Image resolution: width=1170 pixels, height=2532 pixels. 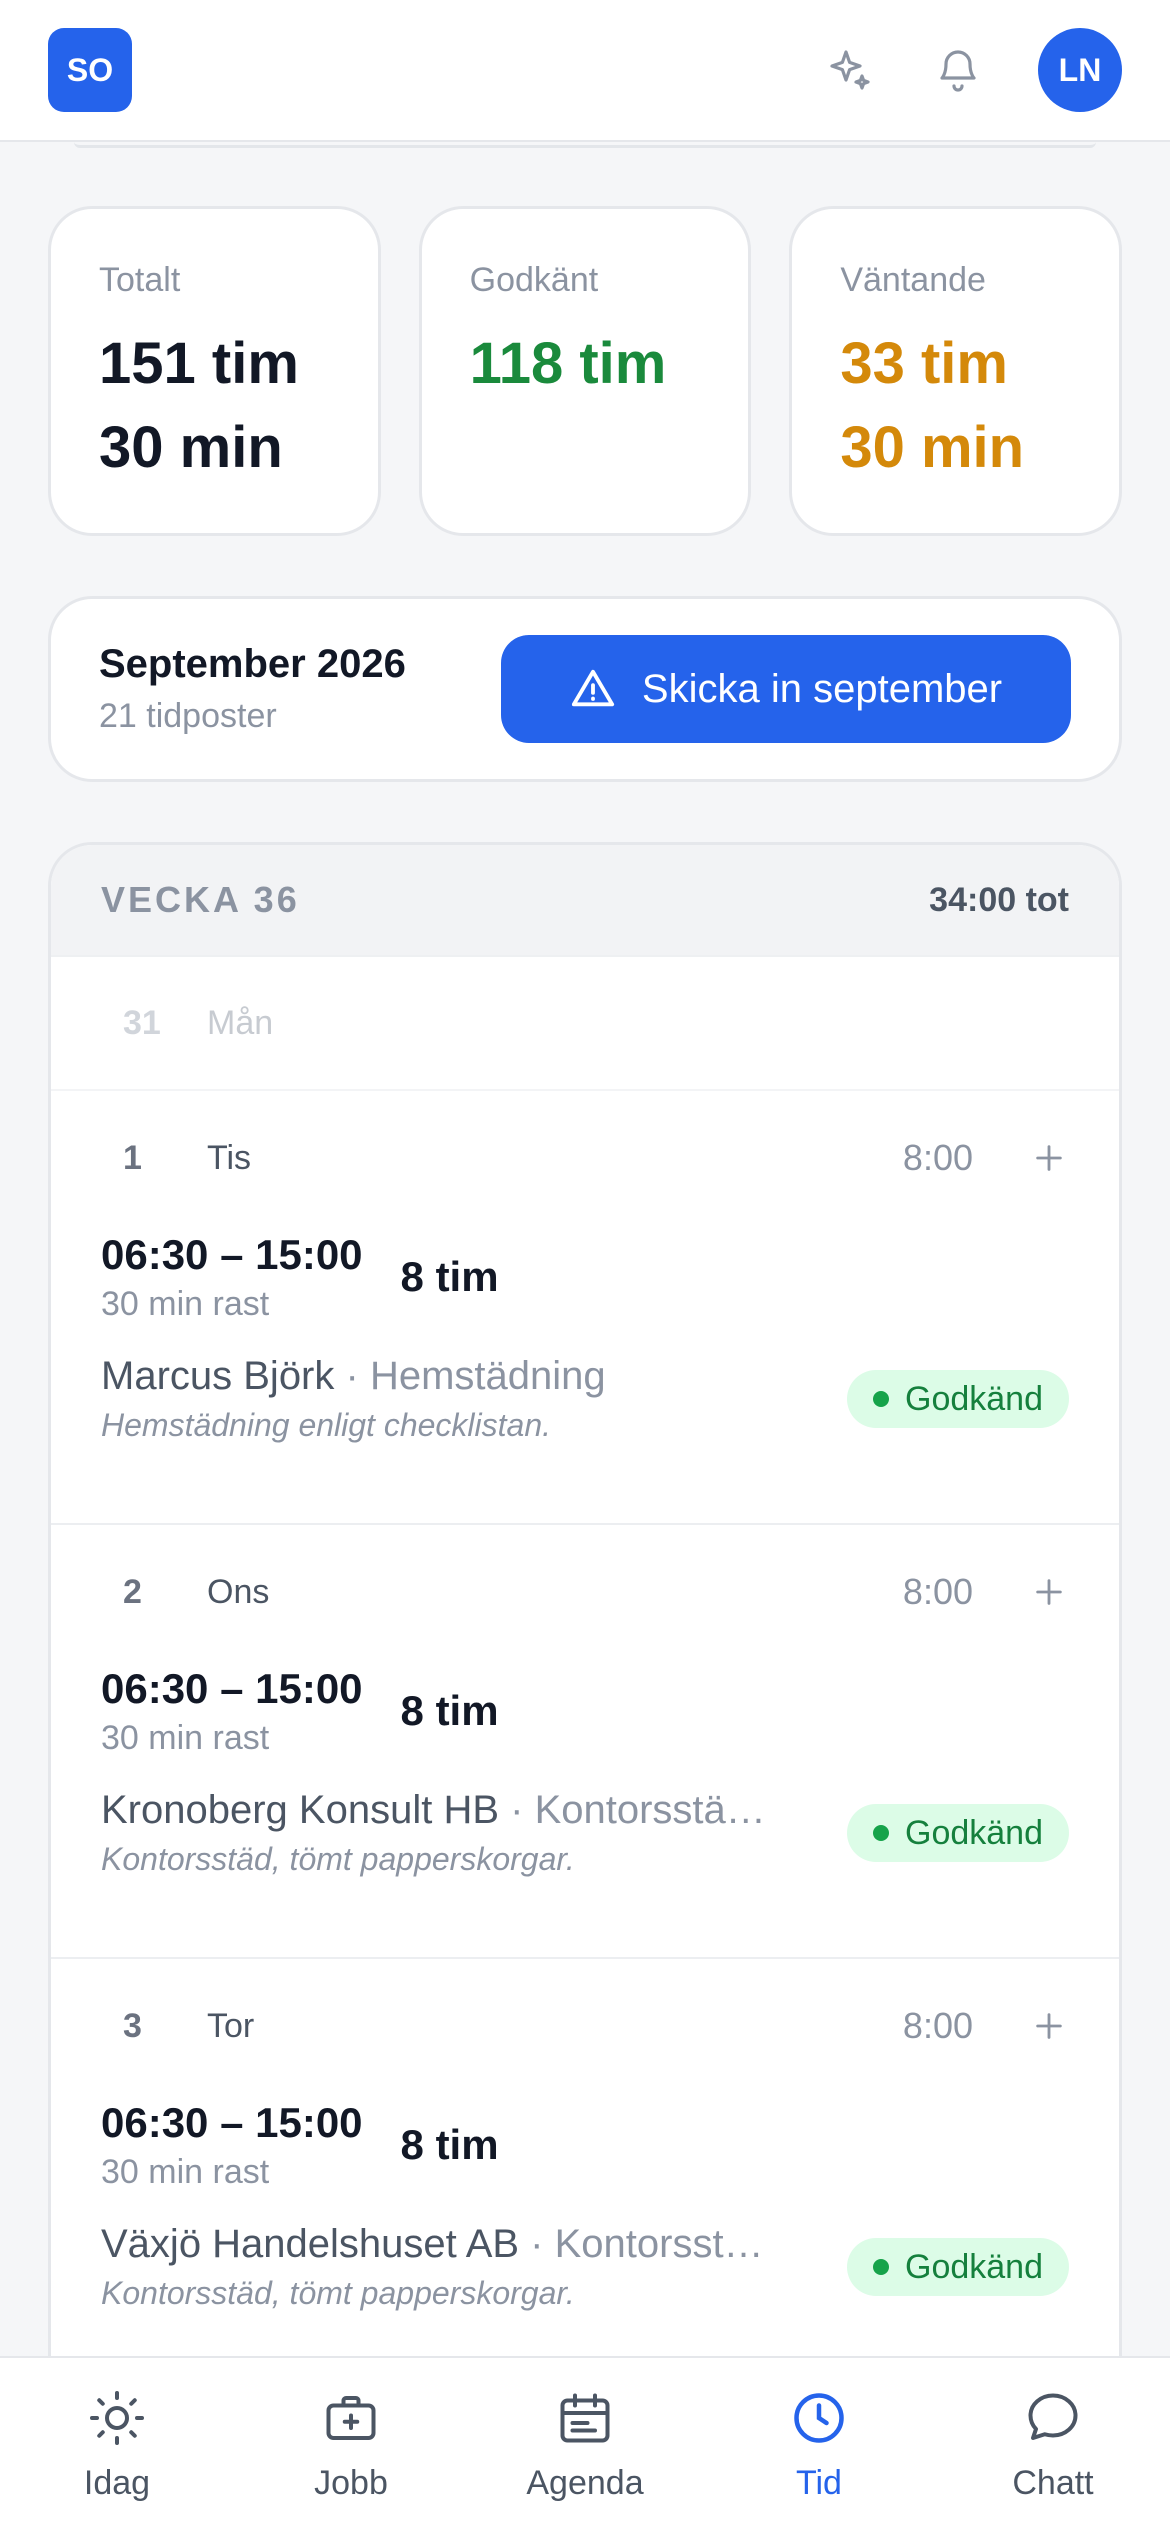 I want to click on sparkles-icon, so click(x=850, y=70).